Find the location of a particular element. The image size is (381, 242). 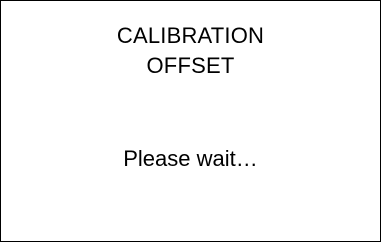

title-line-calibration: CALIBRATION is located at coordinates (190, 35).